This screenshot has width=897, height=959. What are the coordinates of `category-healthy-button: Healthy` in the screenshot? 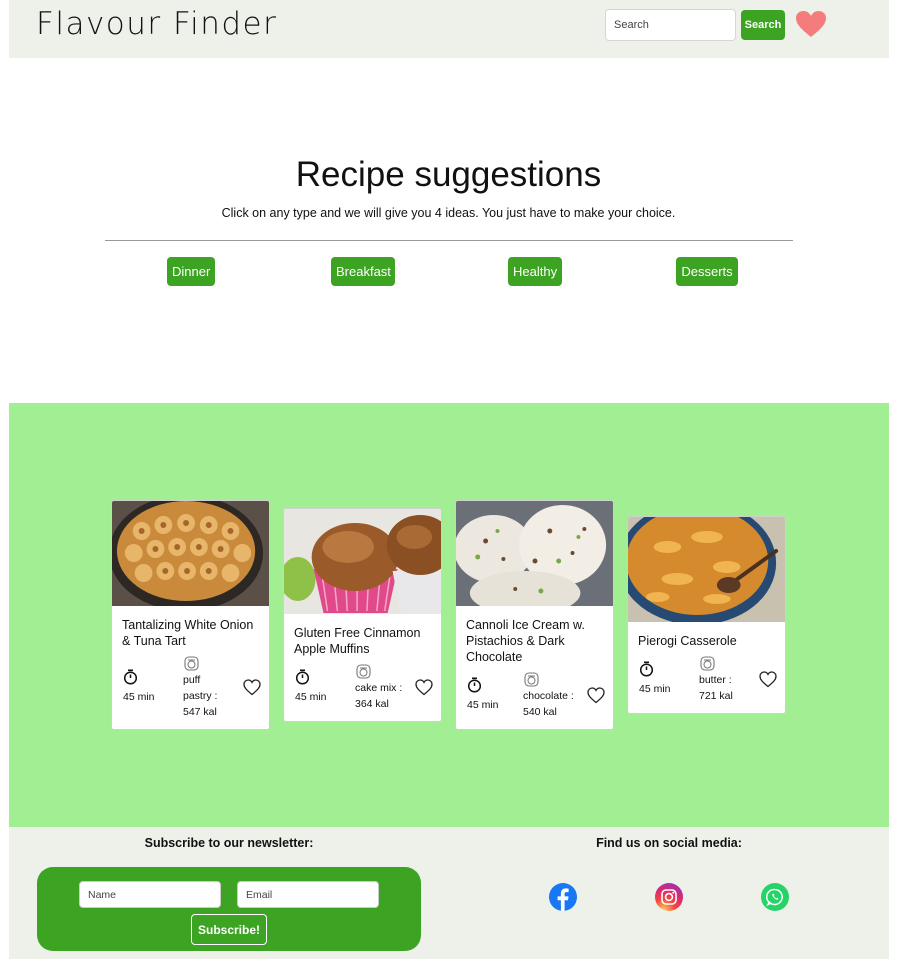 It's located at (535, 271).